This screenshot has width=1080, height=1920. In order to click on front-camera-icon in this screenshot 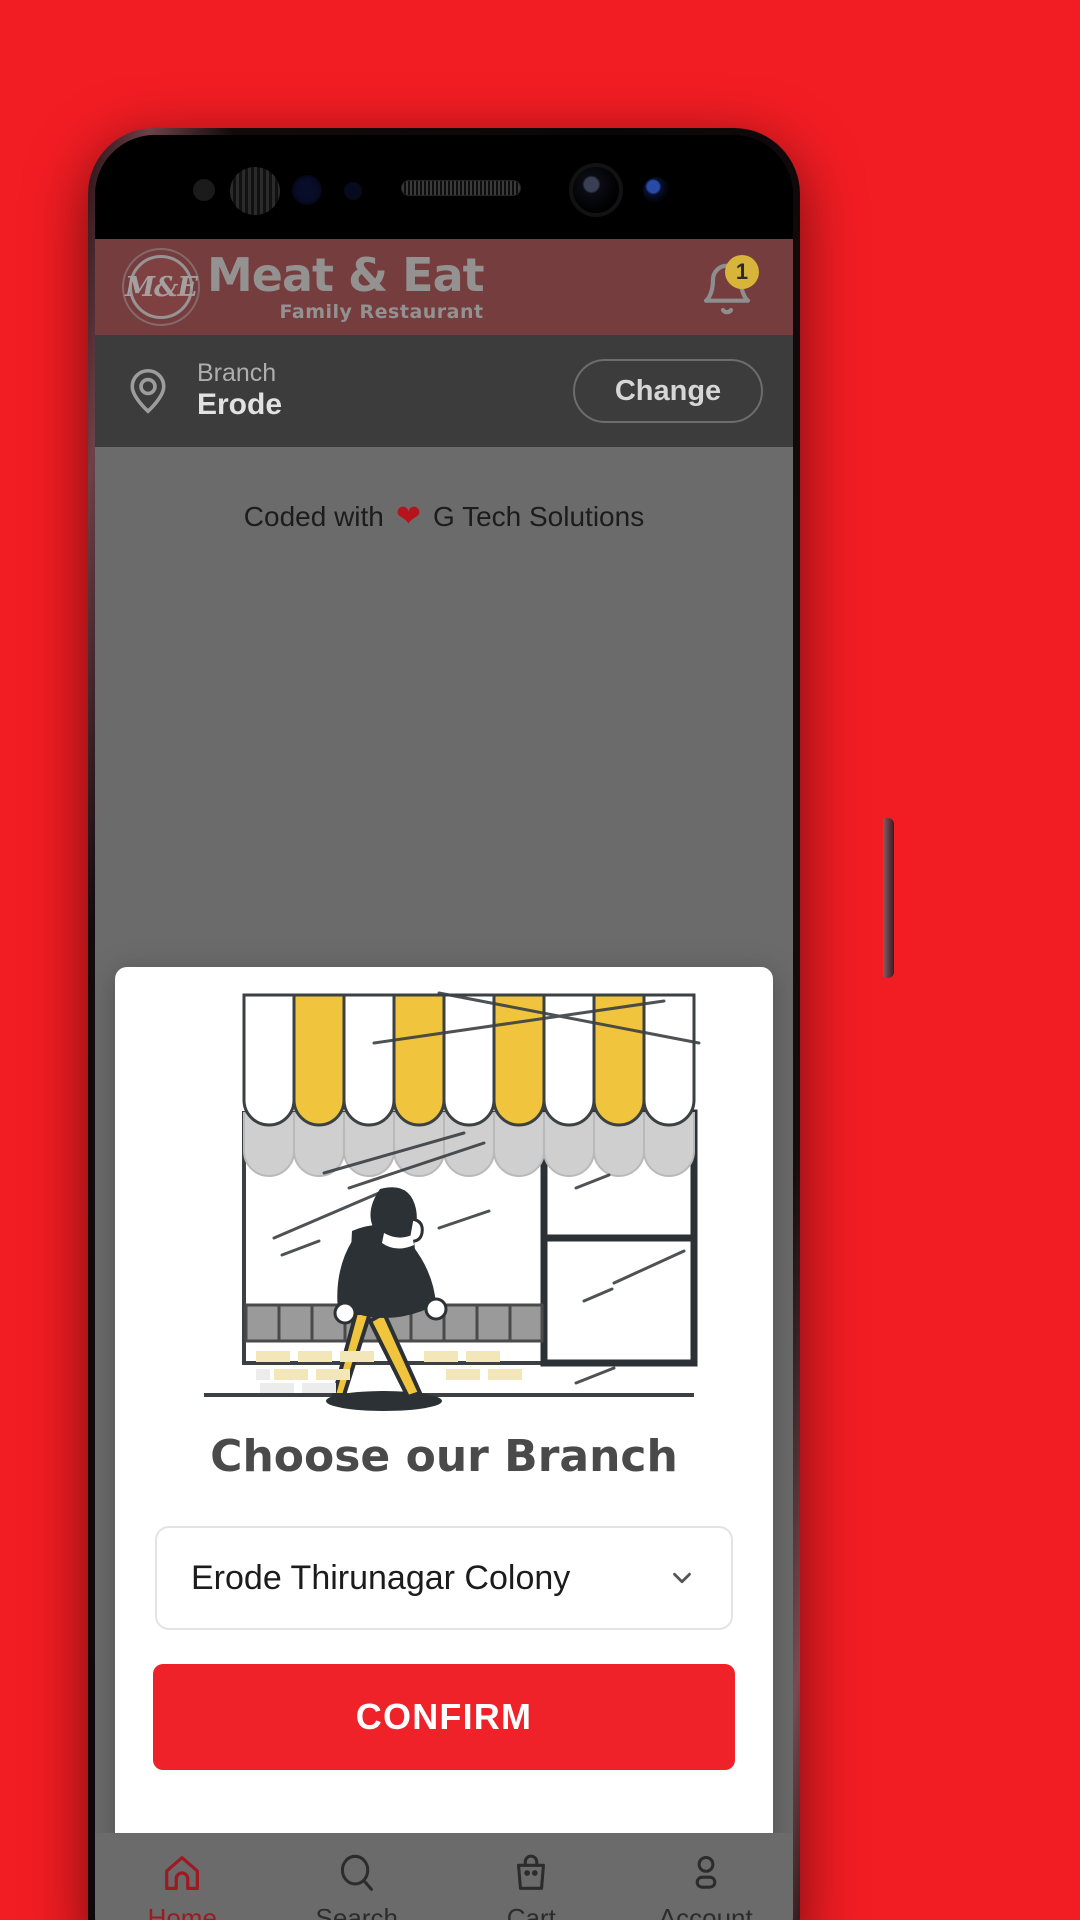, I will do `click(596, 190)`.